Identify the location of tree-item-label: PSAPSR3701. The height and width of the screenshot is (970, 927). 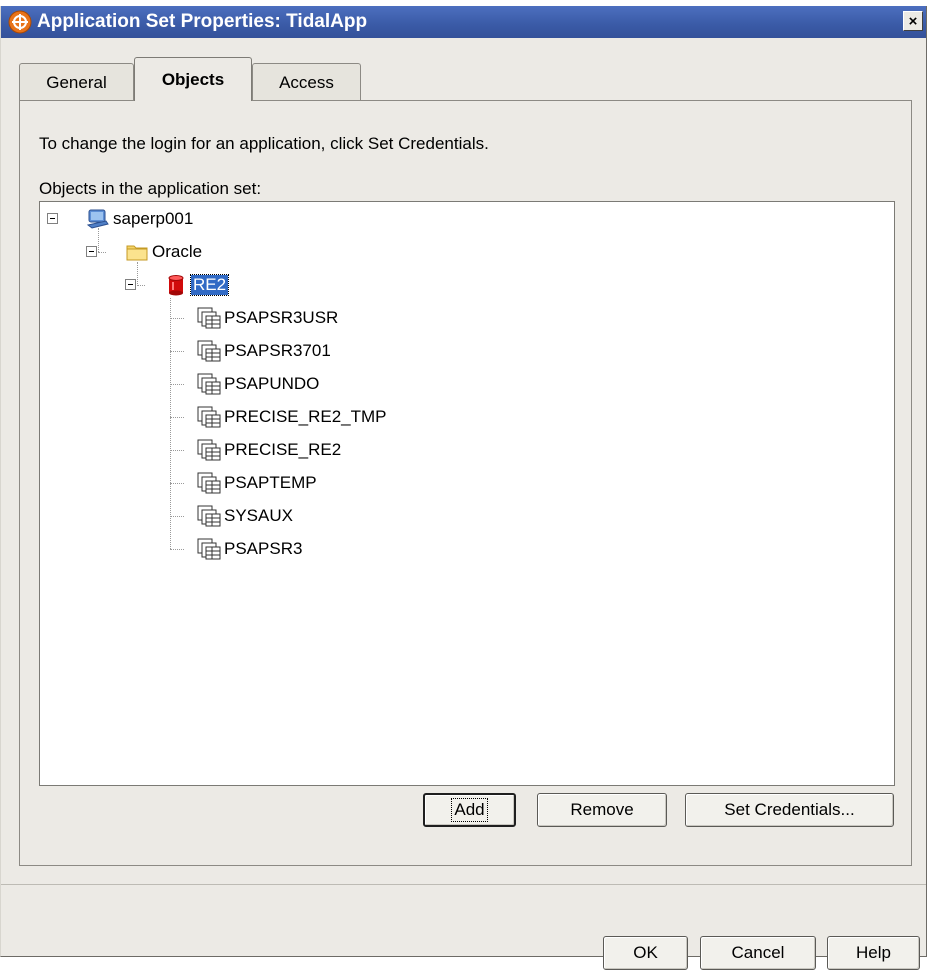
(277, 350).